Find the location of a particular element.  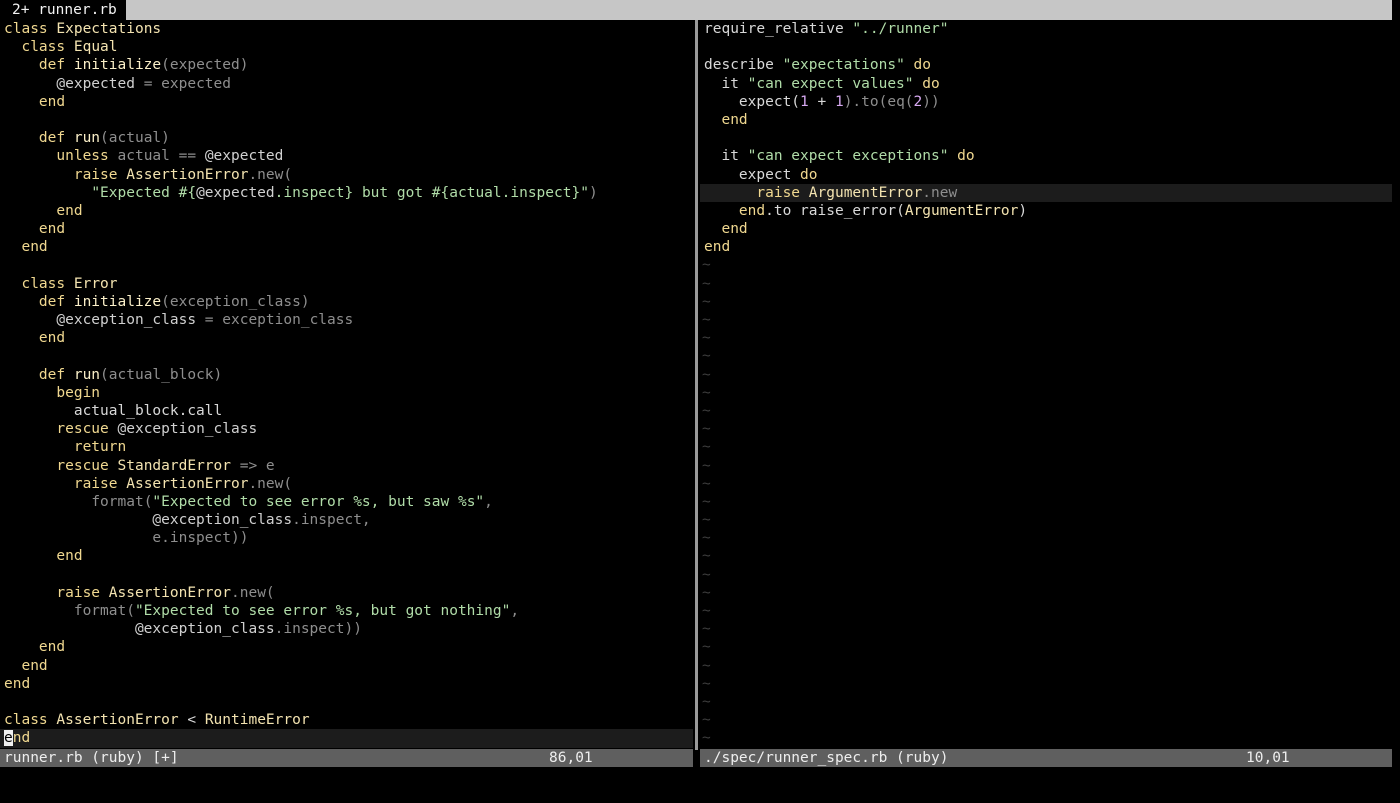

code-line: end.to raise_error(ArgumentError) is located at coordinates (1046, 211).